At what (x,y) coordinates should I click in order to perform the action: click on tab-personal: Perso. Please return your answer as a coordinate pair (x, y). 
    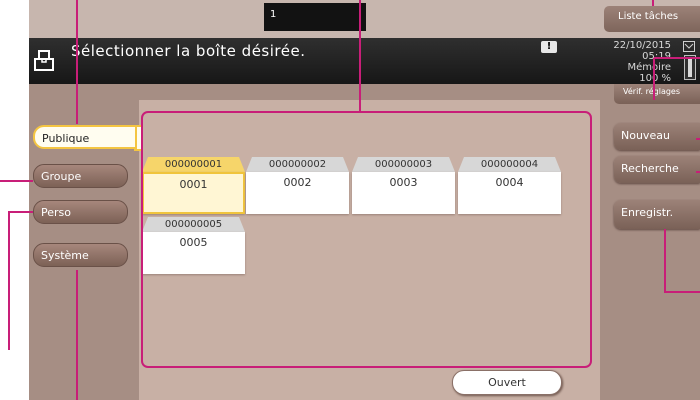
    Looking at the image, I should click on (80, 212).